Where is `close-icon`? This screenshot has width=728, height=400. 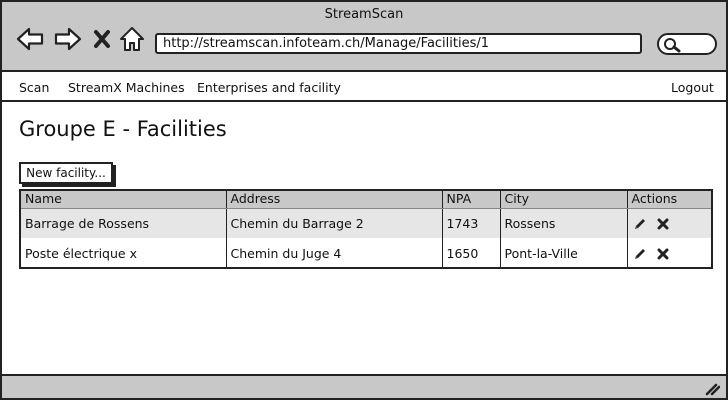
close-icon is located at coordinates (102, 39).